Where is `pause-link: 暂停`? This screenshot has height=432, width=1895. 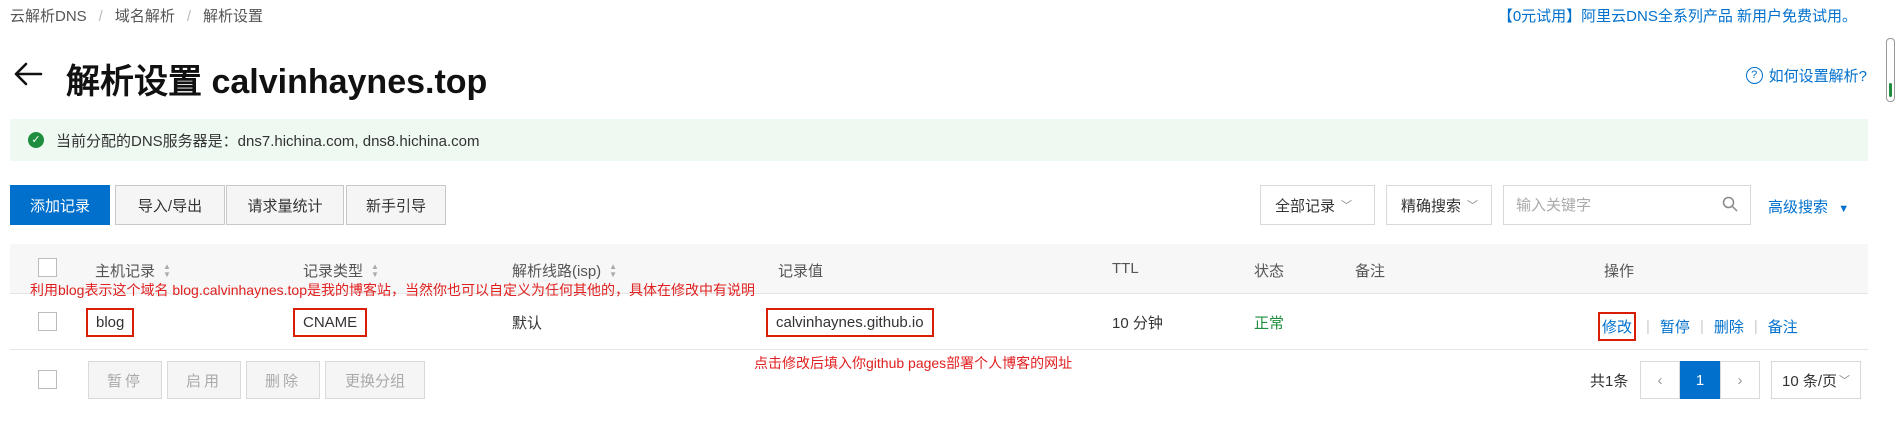 pause-link: 暂停 is located at coordinates (1675, 326).